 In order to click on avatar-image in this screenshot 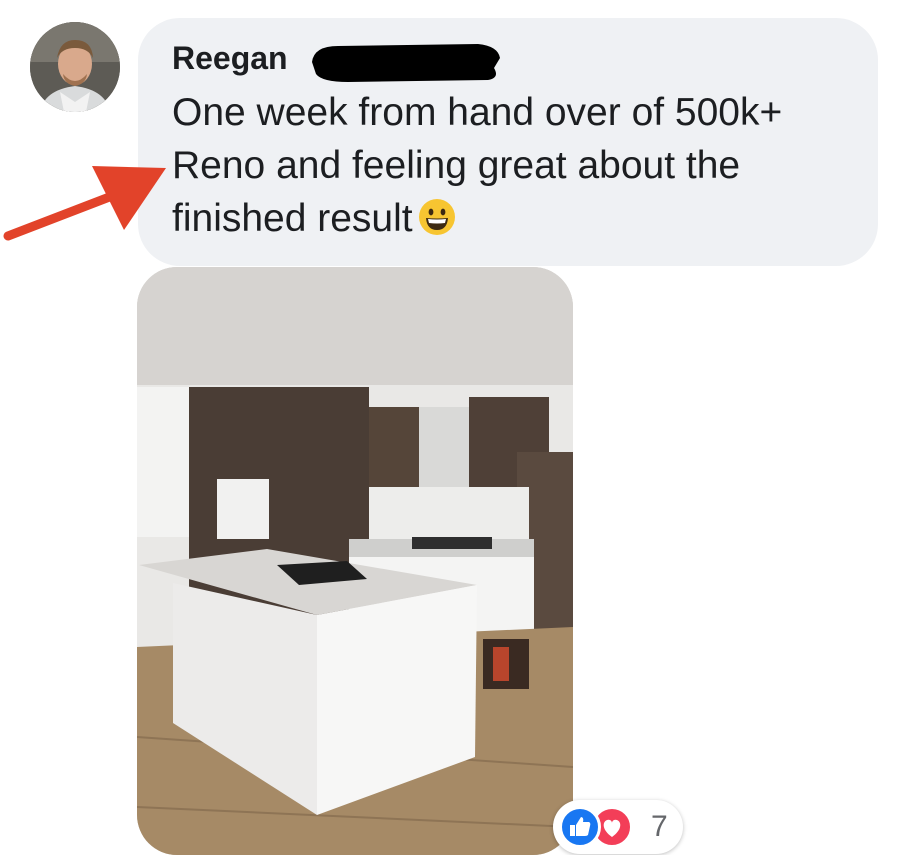, I will do `click(75, 67)`.